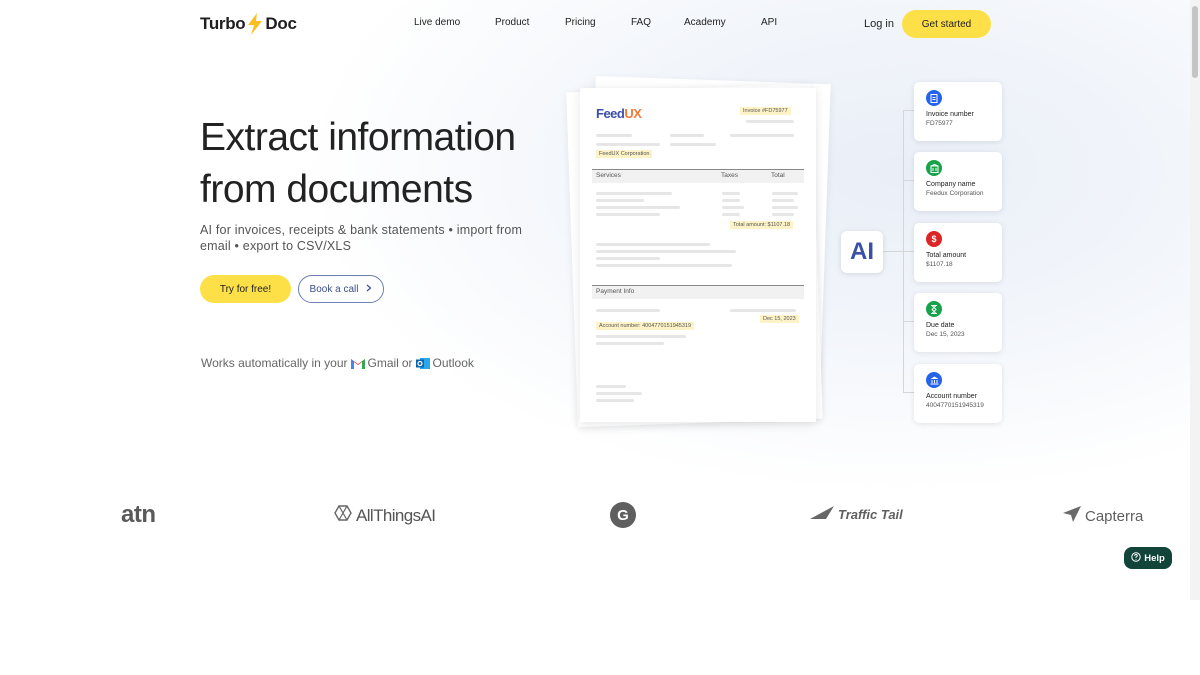 This screenshot has height=675, width=1200. I want to click on field-card-total-amount: $ Total amount $1107.18, so click(958, 252).